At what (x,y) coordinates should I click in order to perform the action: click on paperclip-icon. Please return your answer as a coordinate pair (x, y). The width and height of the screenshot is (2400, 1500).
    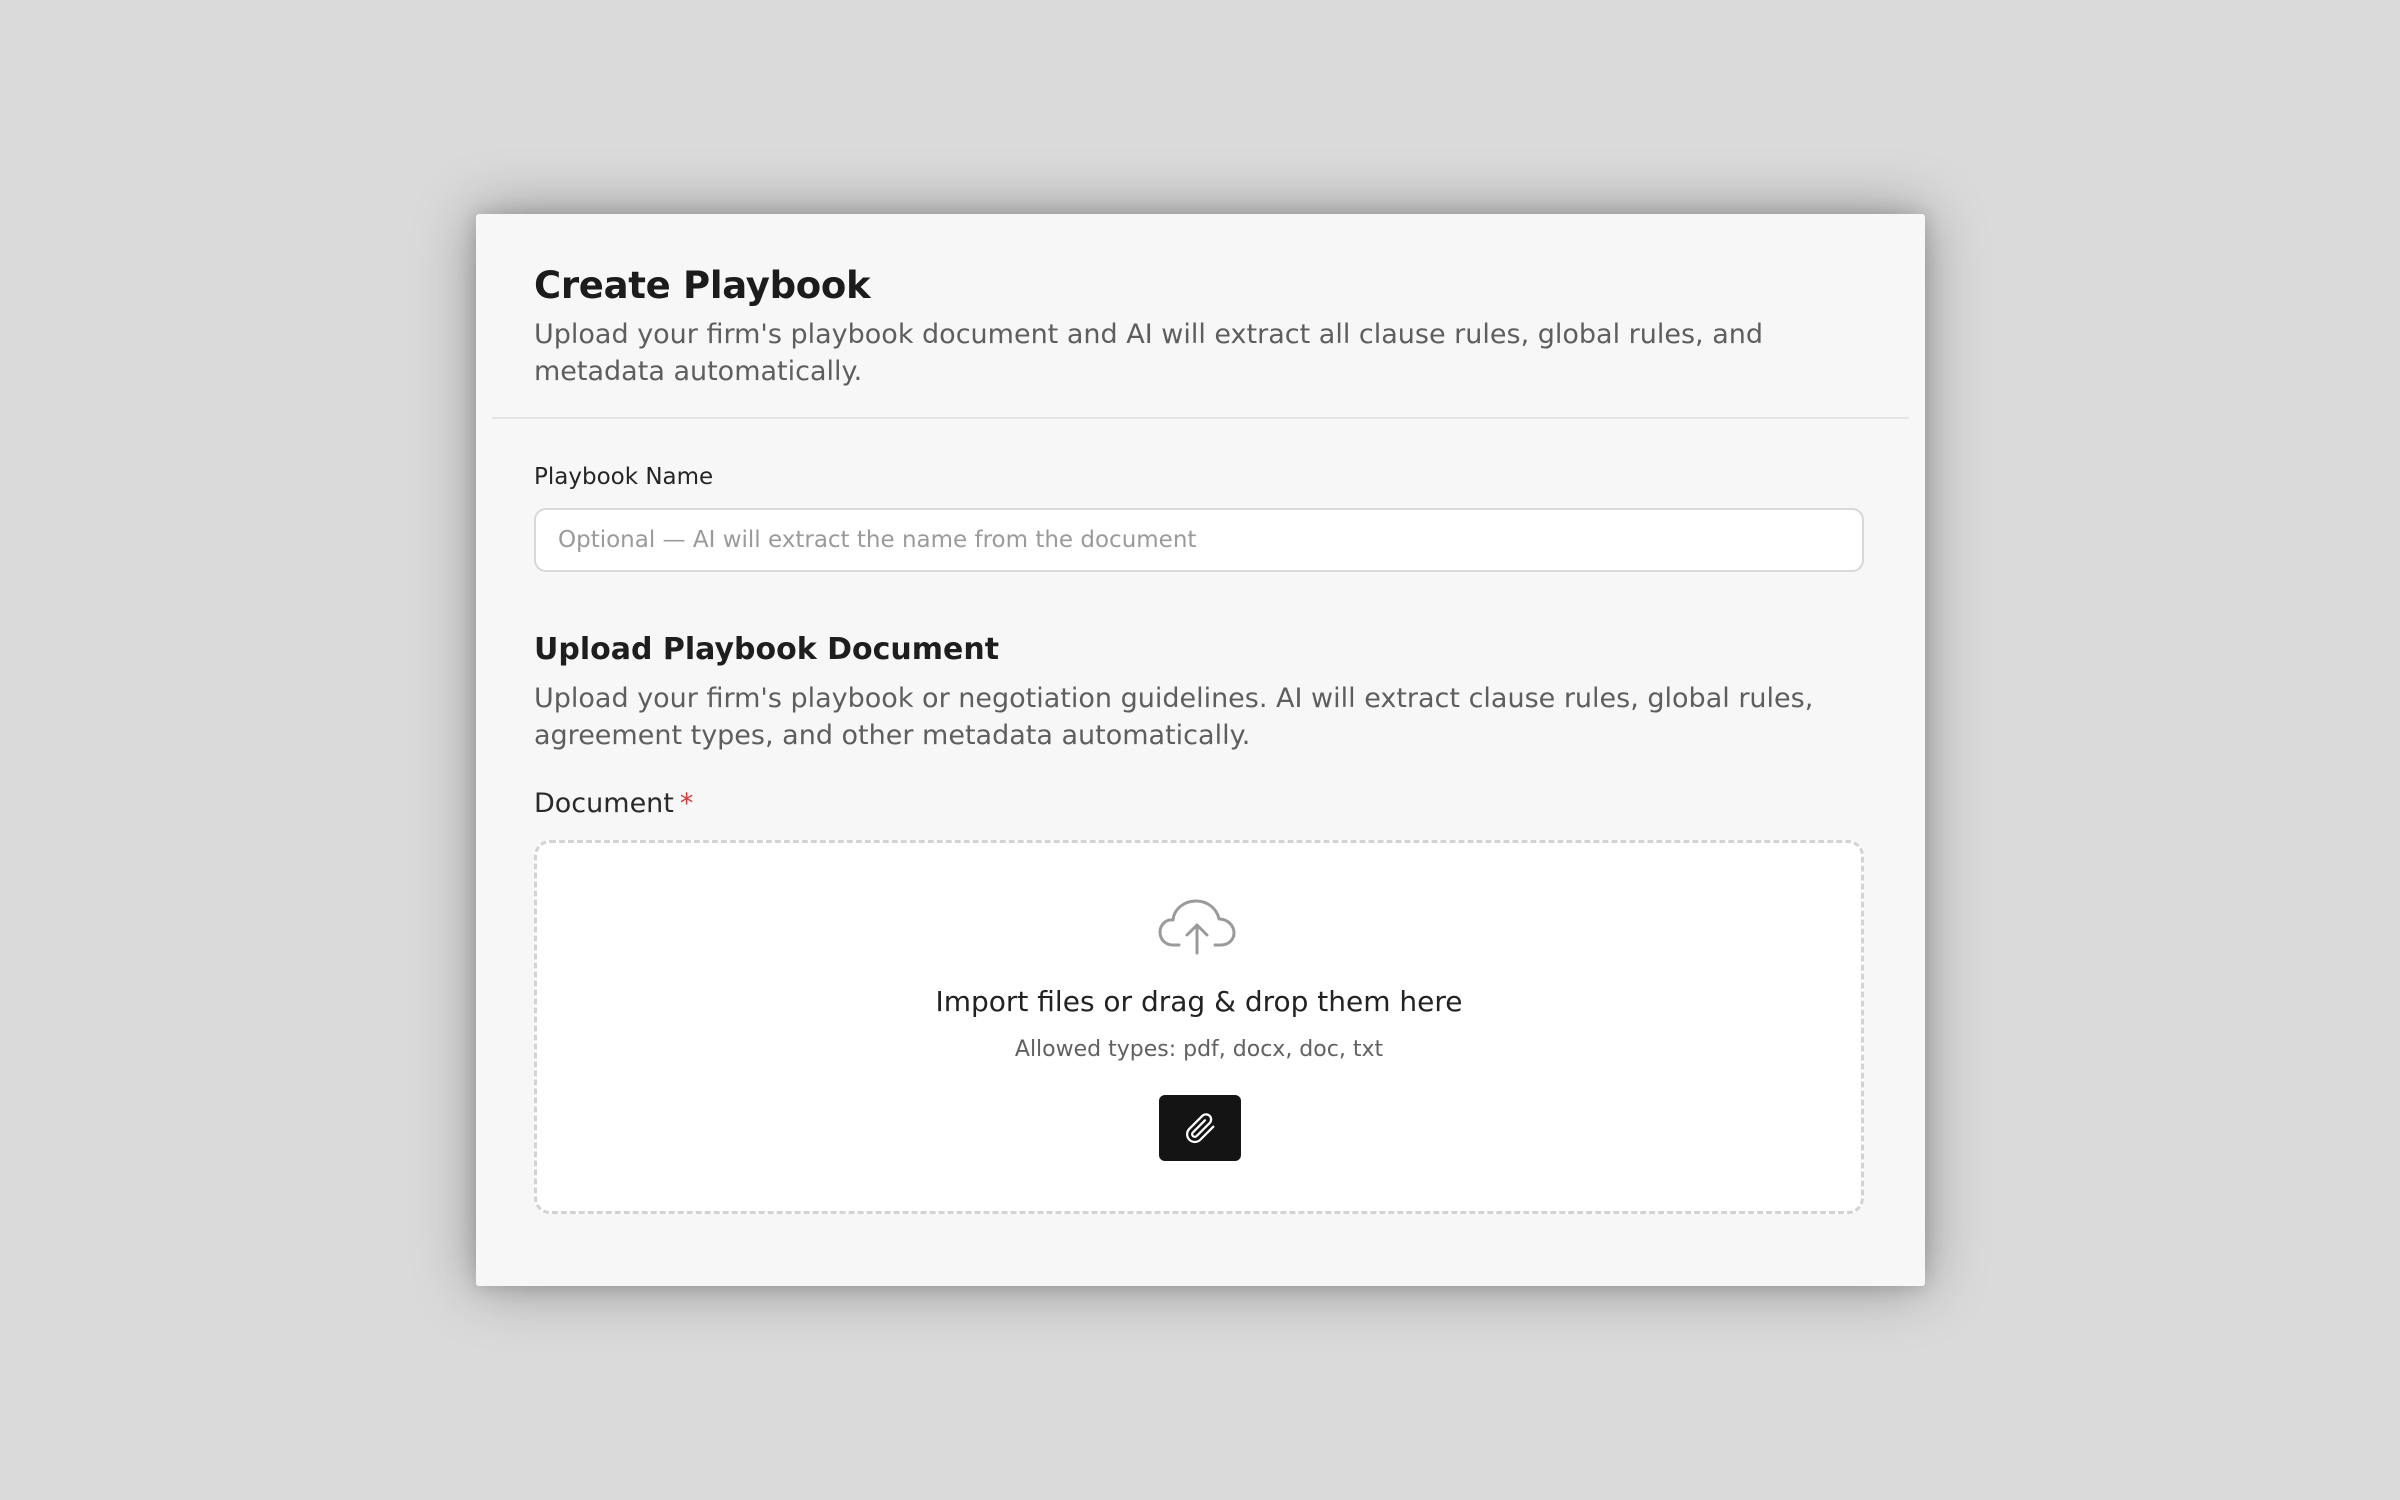
    Looking at the image, I should click on (1200, 1128).